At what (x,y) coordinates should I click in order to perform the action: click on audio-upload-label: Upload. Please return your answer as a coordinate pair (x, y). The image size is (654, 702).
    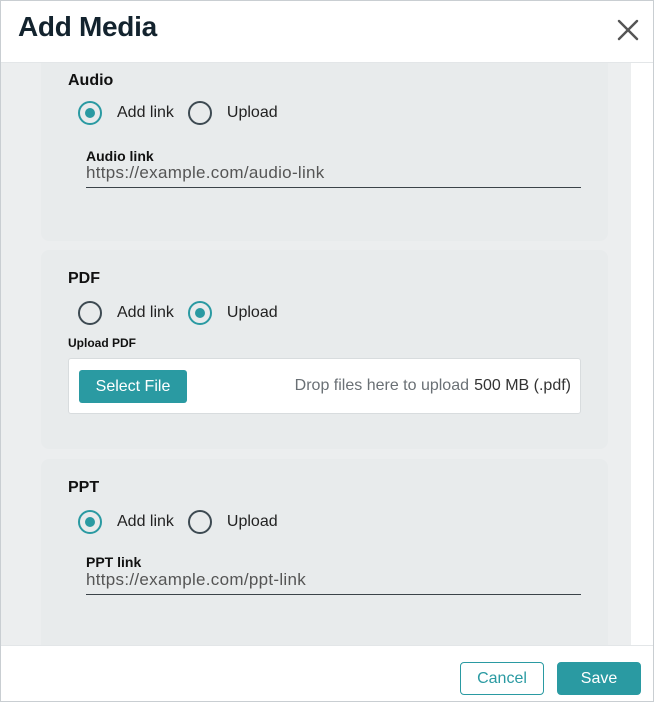
    Looking at the image, I should click on (252, 113).